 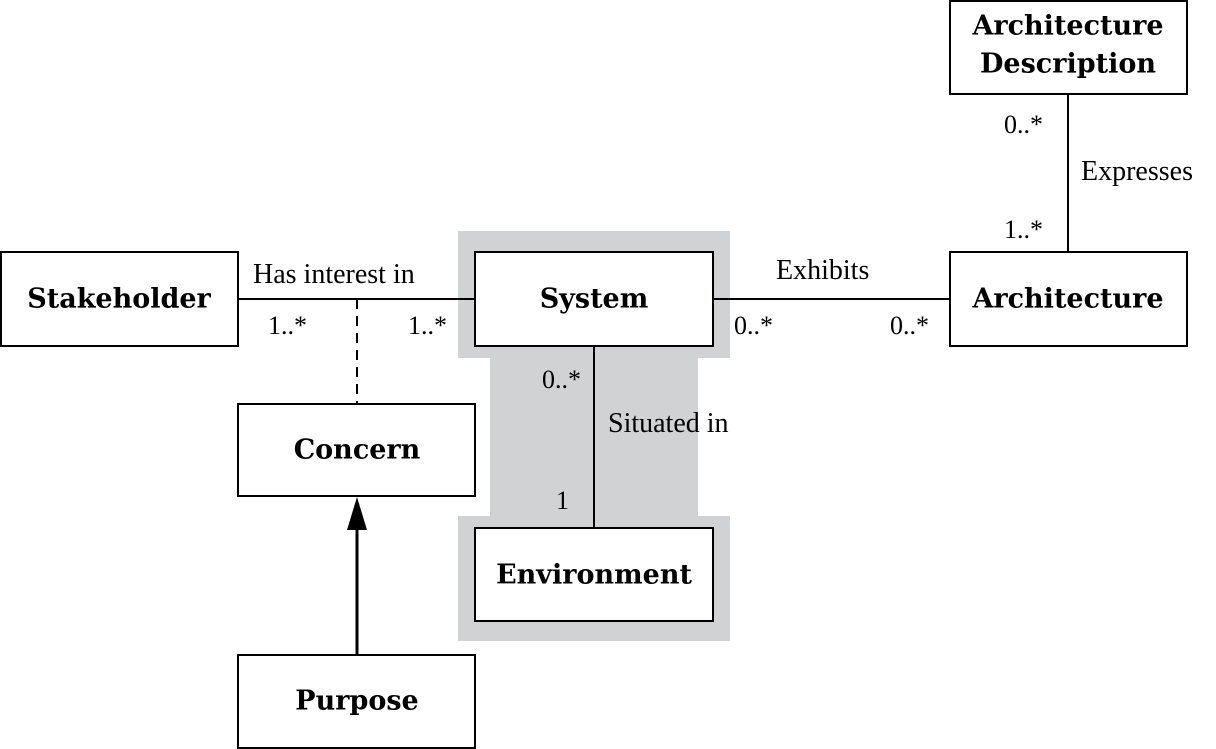 I want to click on multiplicity-description: 0..*, so click(x=1023, y=124).